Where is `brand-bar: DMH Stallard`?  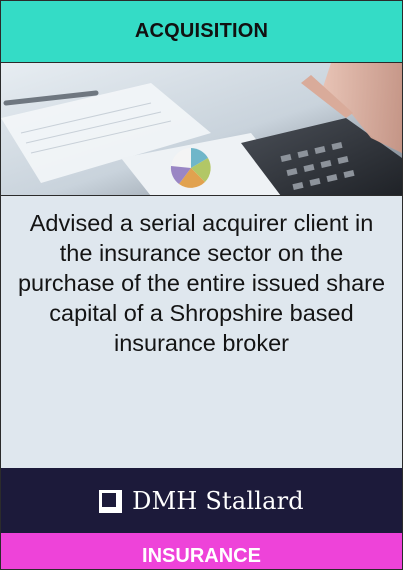
brand-bar: DMH Stallard is located at coordinates (201, 500).